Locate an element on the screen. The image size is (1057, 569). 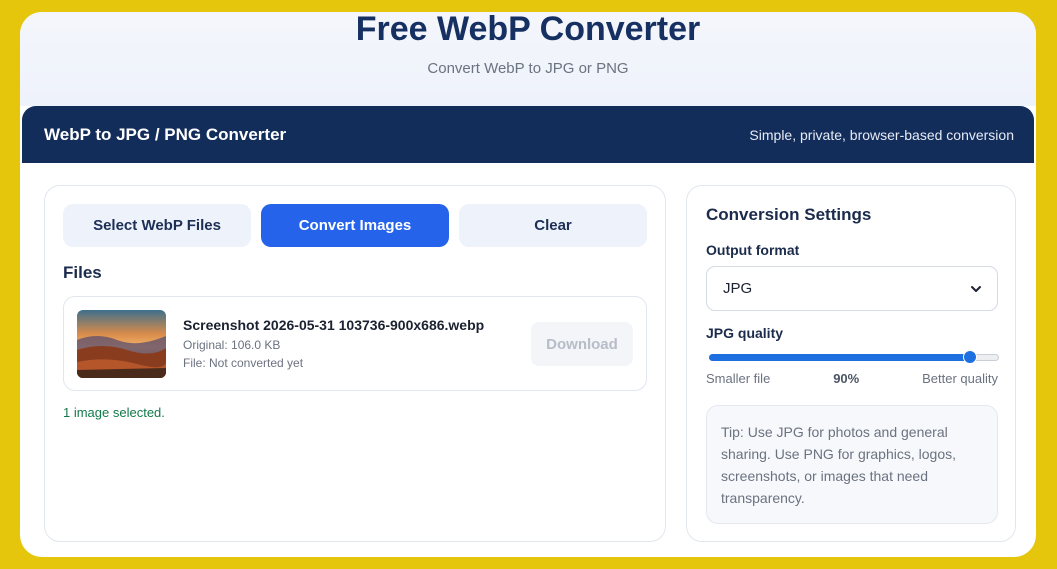
output-format-label: Output format is located at coordinates (753, 250).